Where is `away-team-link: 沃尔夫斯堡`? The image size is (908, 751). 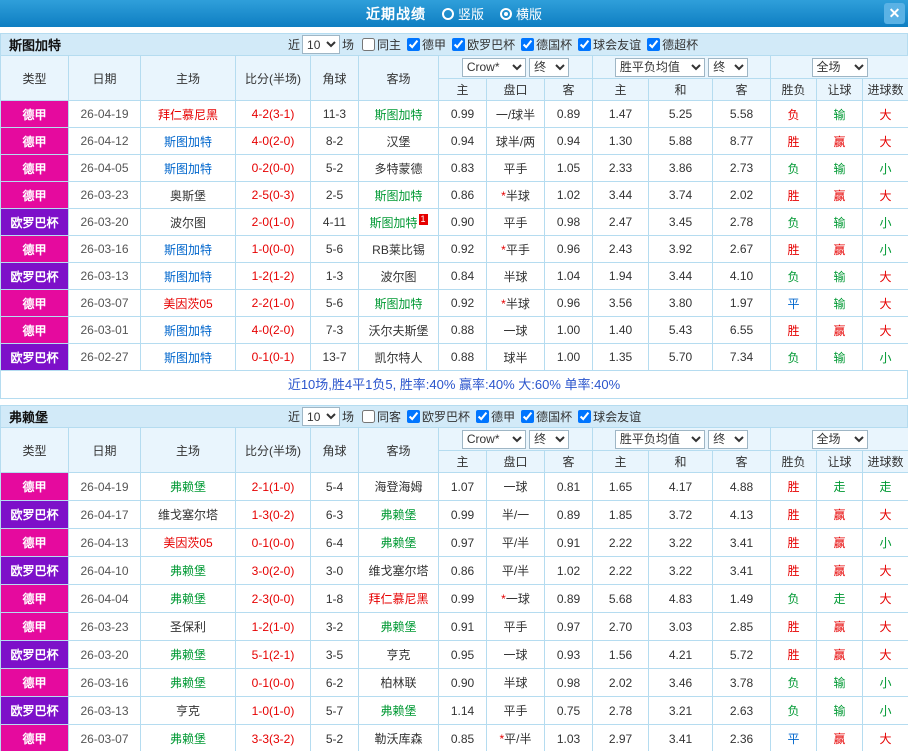 away-team-link: 沃尔夫斯堡 is located at coordinates (398, 330).